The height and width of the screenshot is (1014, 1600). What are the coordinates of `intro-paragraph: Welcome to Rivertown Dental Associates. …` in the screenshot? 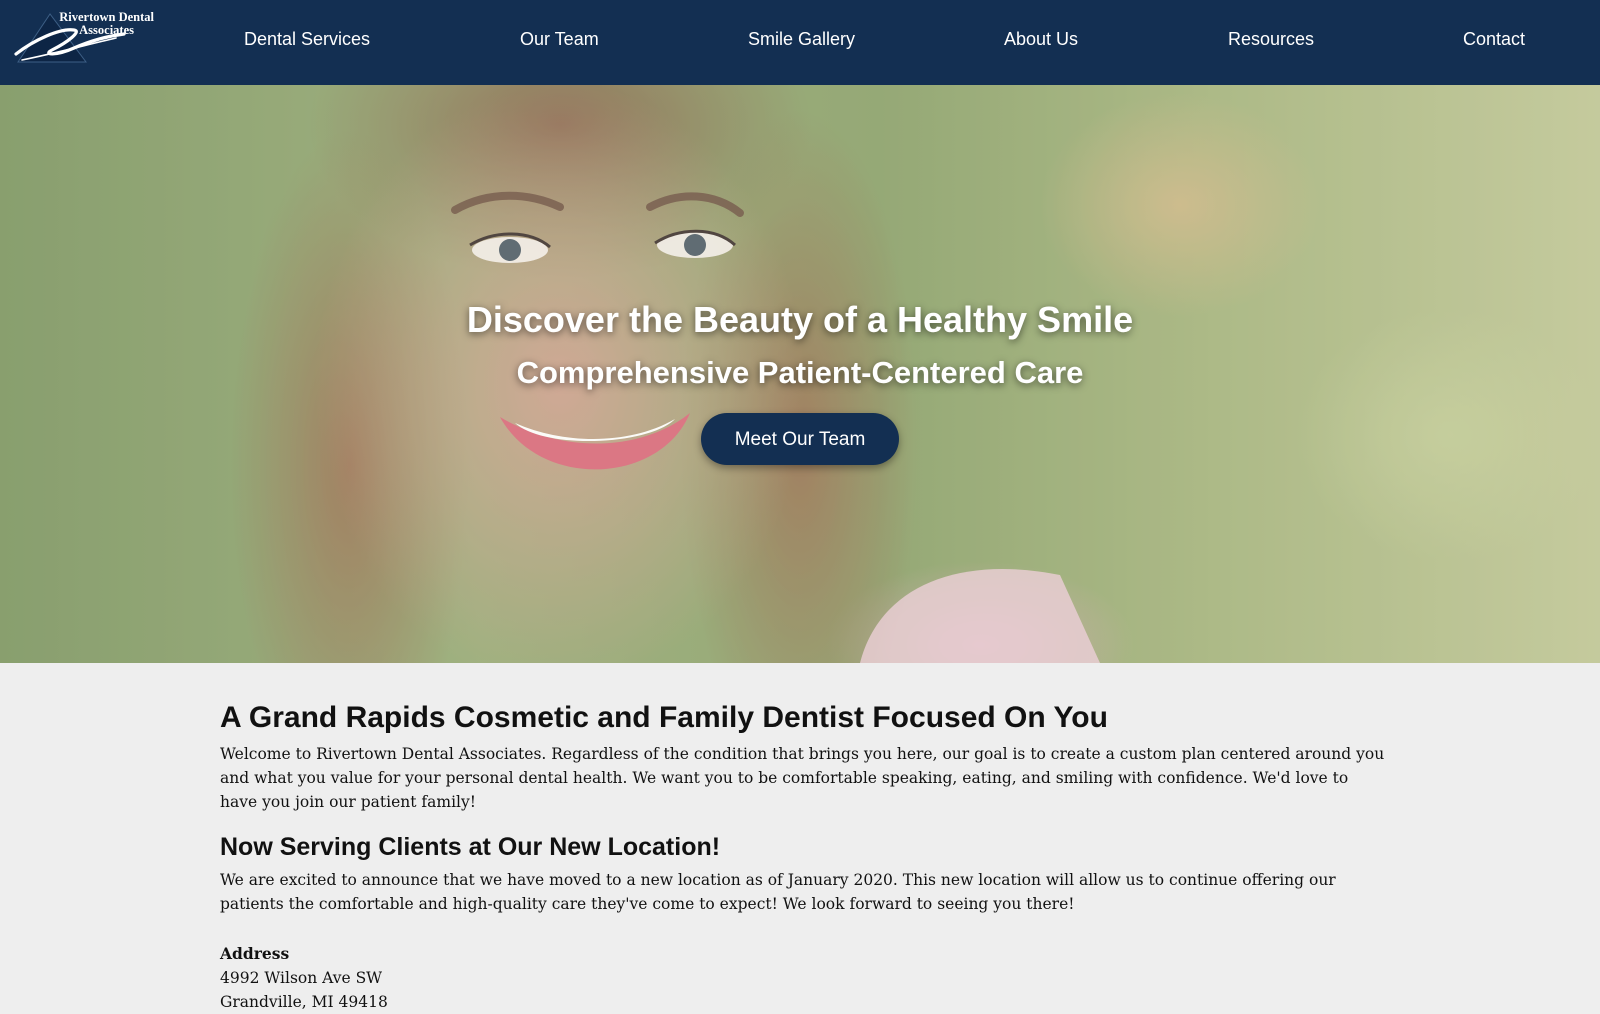 It's located at (802, 778).